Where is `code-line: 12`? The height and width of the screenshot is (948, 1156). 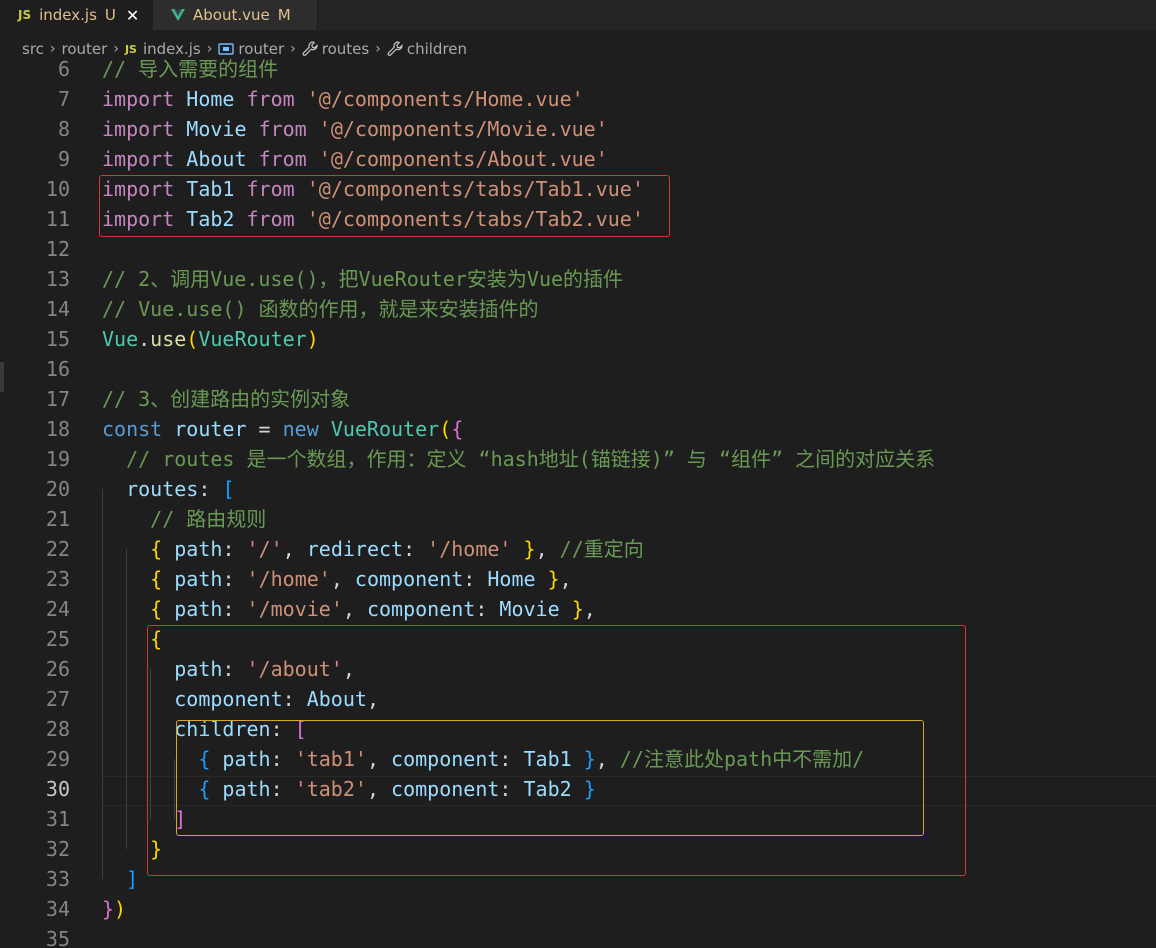
code-line: 12 is located at coordinates (578, 249).